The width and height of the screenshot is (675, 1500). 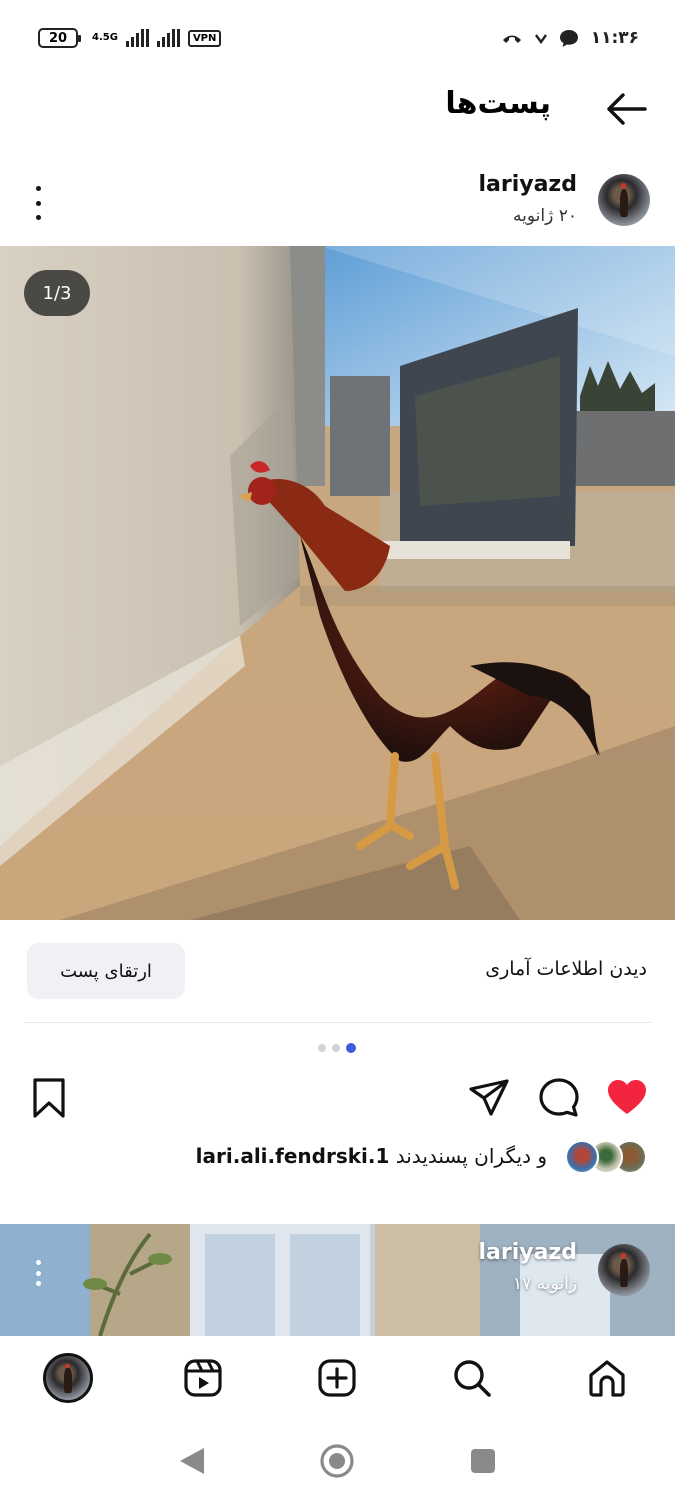 What do you see at coordinates (293, 1156) in the screenshot?
I see `liker-username: lari.ali.fendrski.1` at bounding box center [293, 1156].